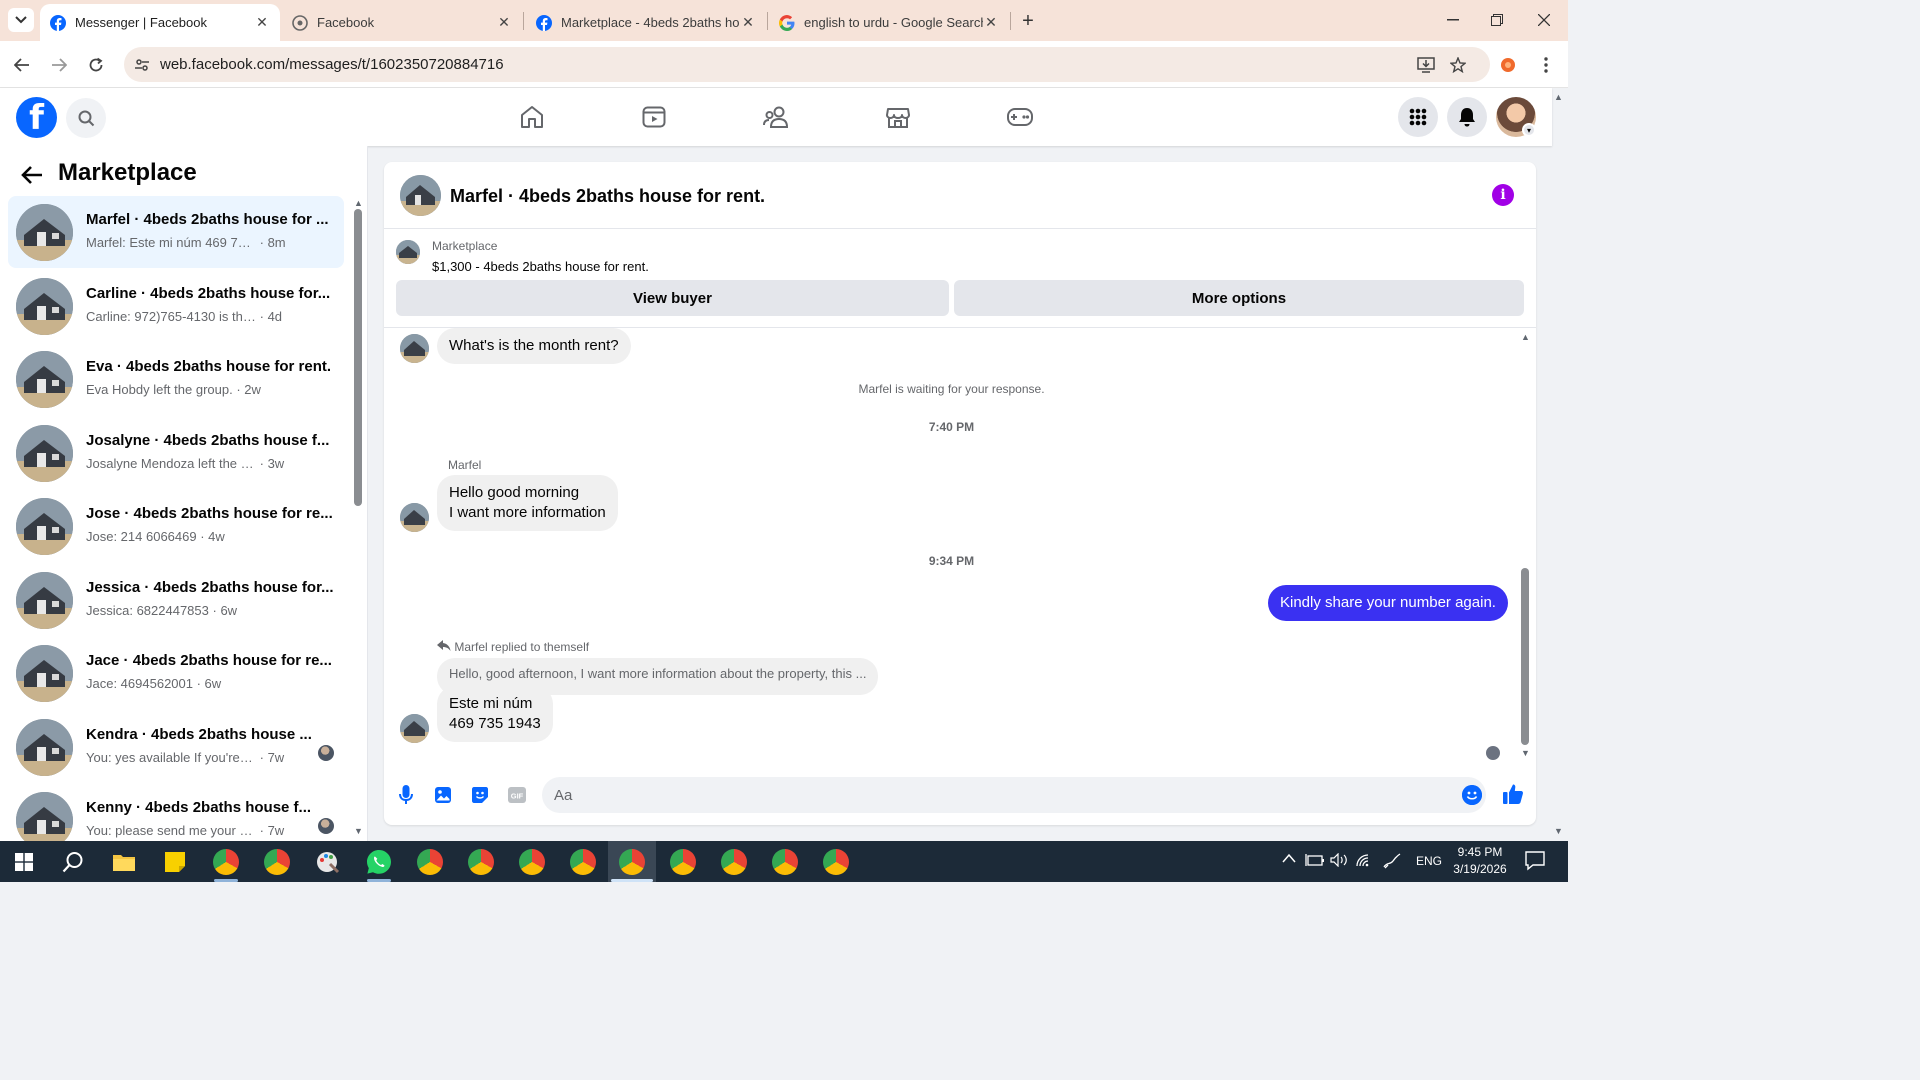 The height and width of the screenshot is (1080, 1920). I want to click on nav-marketplace, so click(898, 117).